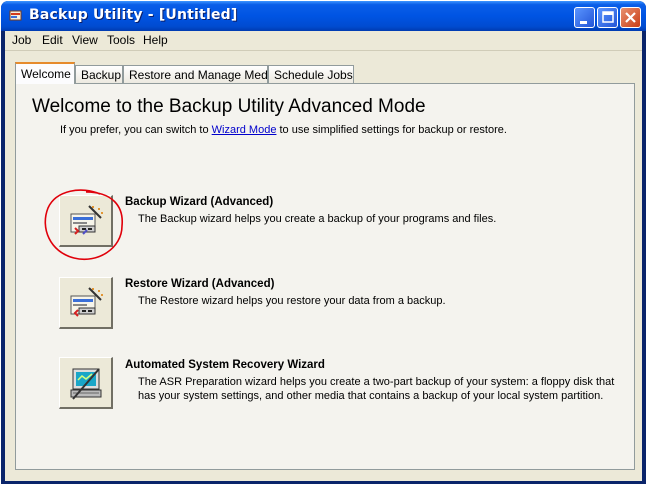 This screenshot has width=650, height=488. Describe the element at coordinates (200, 74) in the screenshot. I see `tab-restore-and-manage-media: Restore and Manage Media` at that location.